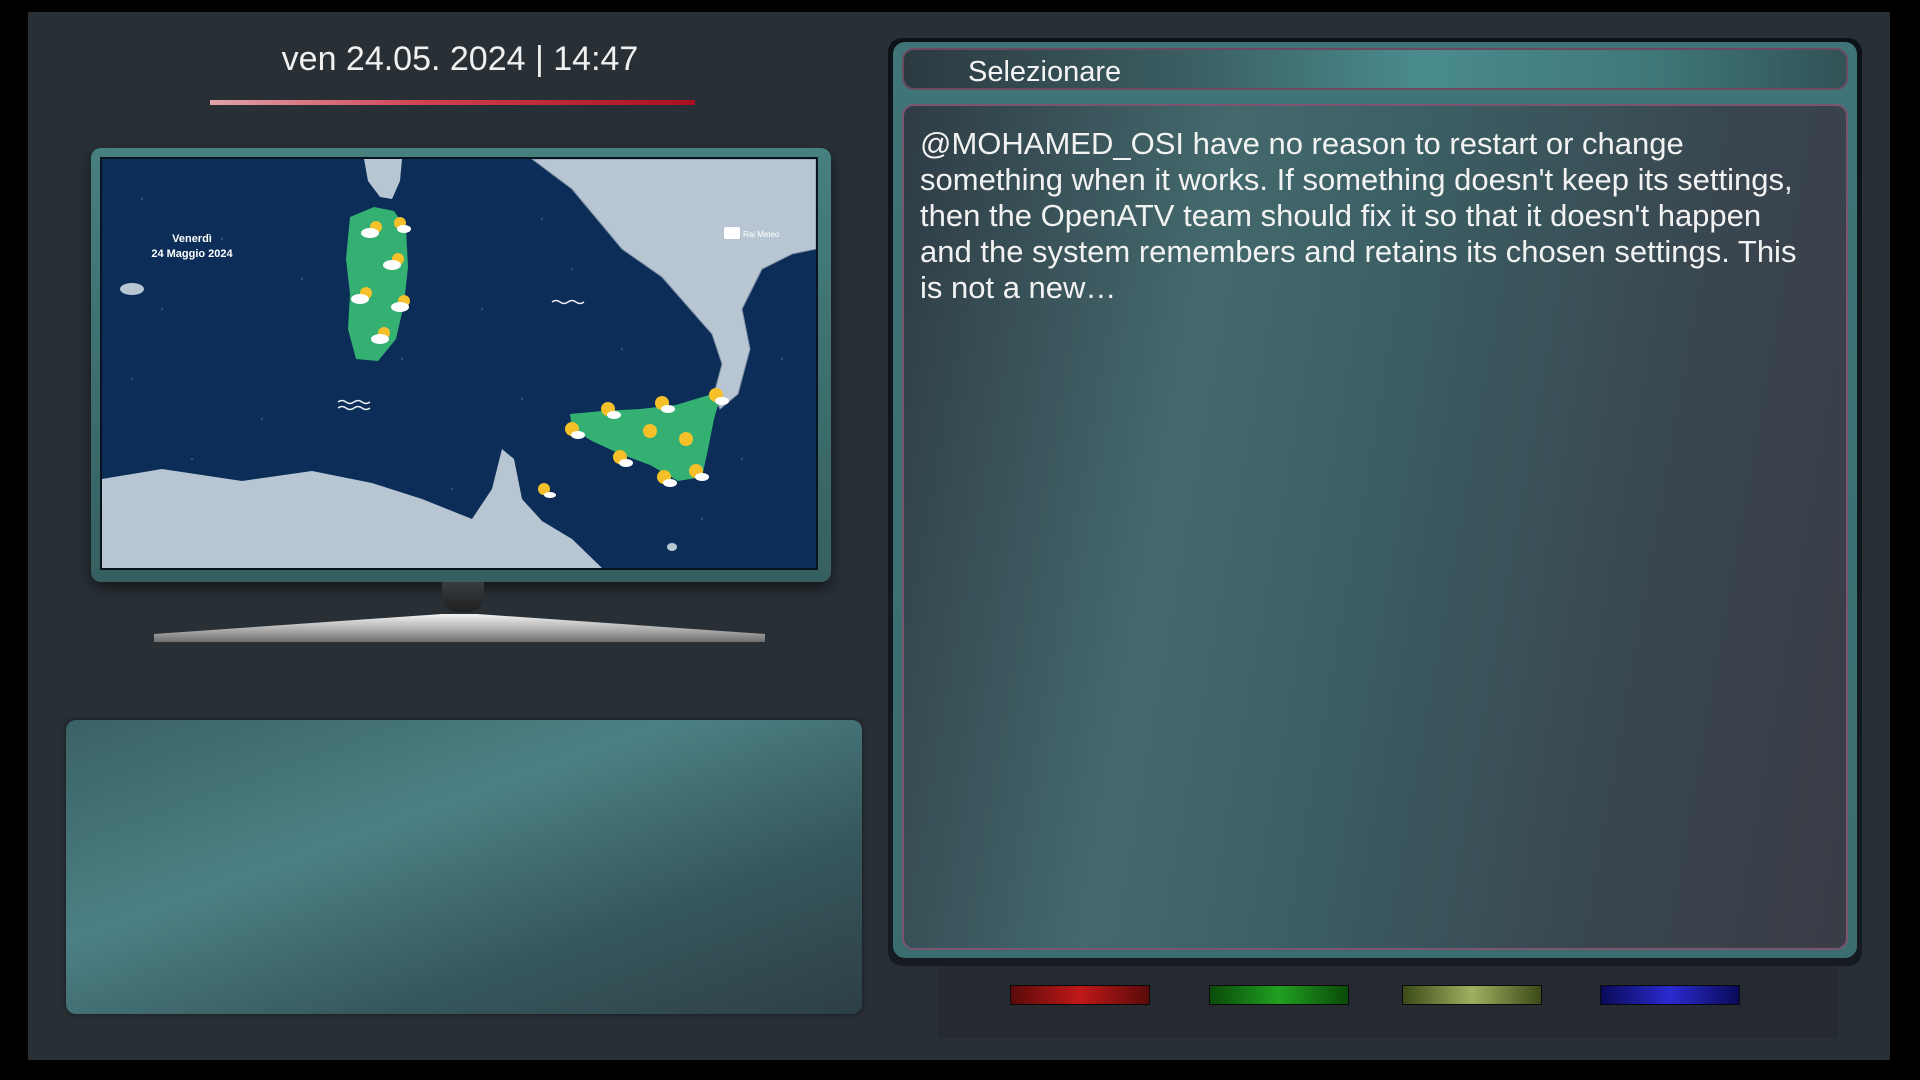 The width and height of the screenshot is (1920, 1080). Describe the element at coordinates (452, 102) in the screenshot. I see `clock-underline` at that location.